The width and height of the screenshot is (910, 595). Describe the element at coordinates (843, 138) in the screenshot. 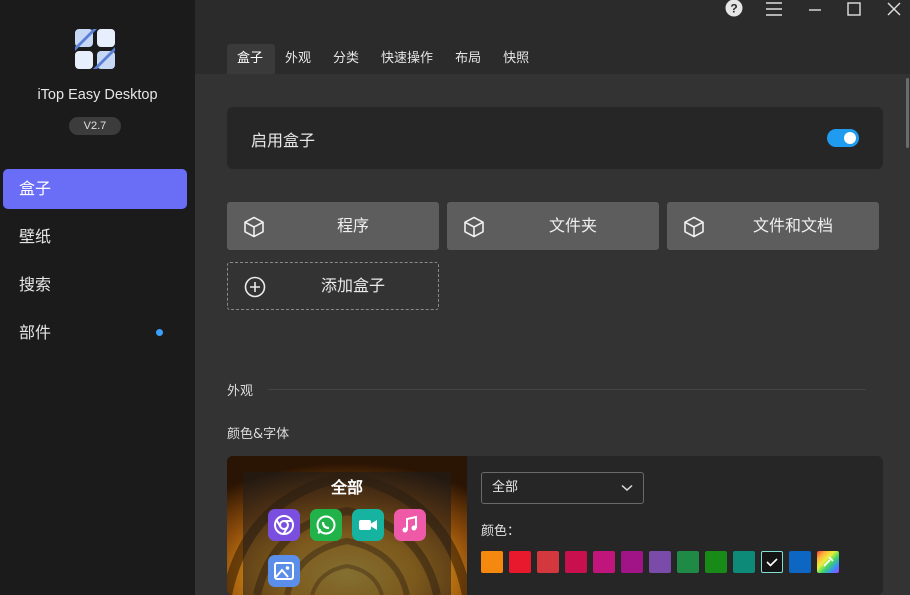

I see `enable-box-toggle` at that location.